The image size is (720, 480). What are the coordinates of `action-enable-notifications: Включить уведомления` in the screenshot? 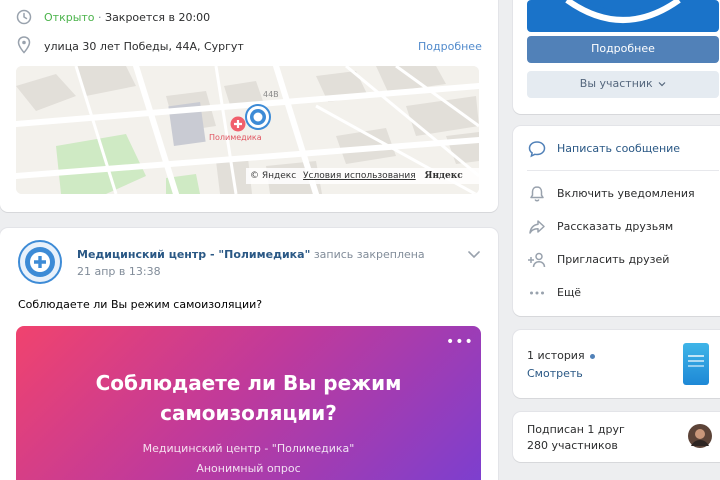 It's located at (616, 194).